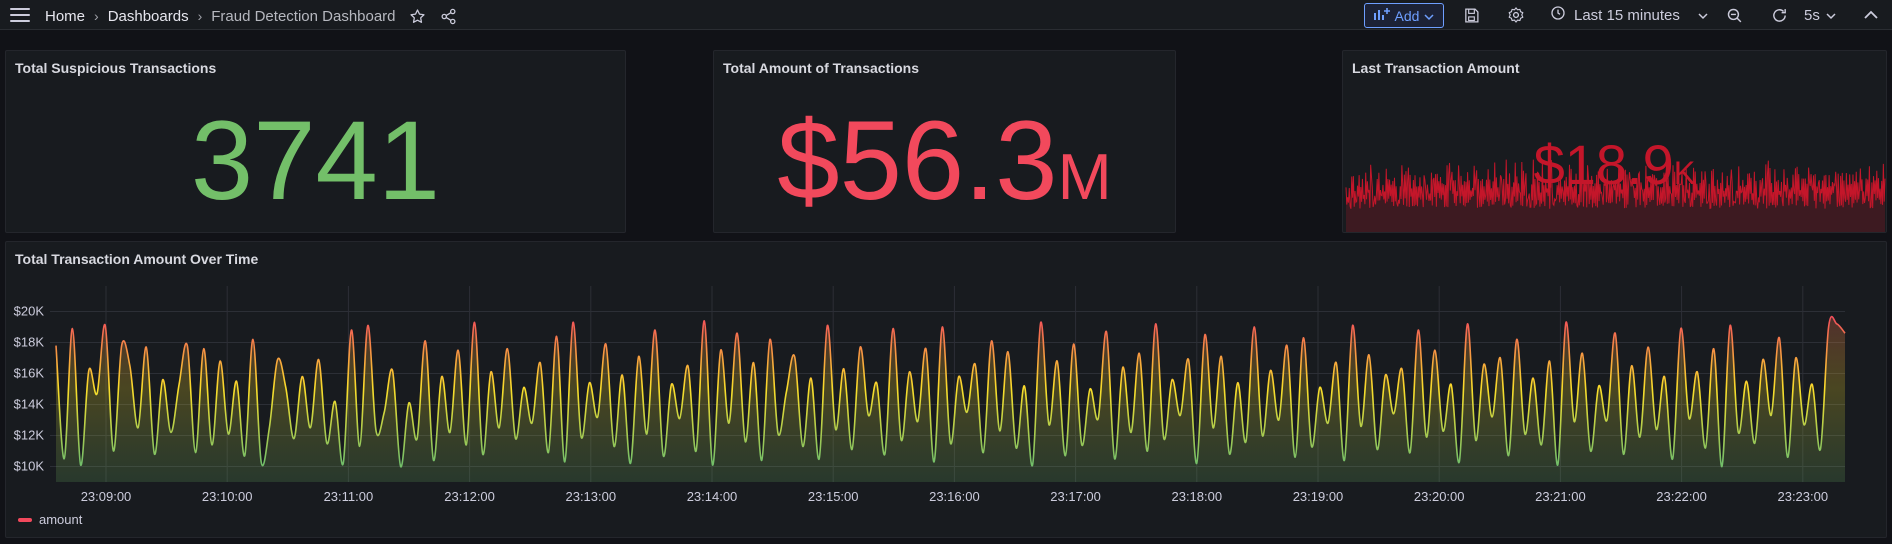 The height and width of the screenshot is (544, 1892). I want to click on breadcrumb-home: Home, so click(65, 16).